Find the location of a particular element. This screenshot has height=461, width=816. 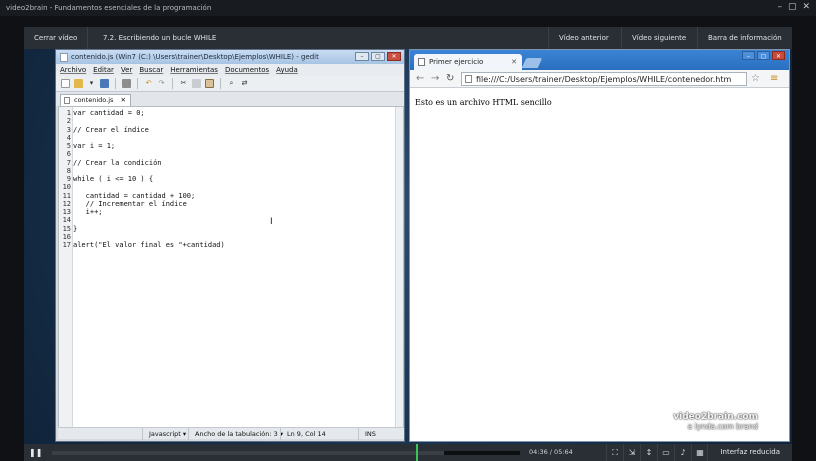

tab-primer-ejercicio: Primer ejercicio ✕ is located at coordinates (468, 62).